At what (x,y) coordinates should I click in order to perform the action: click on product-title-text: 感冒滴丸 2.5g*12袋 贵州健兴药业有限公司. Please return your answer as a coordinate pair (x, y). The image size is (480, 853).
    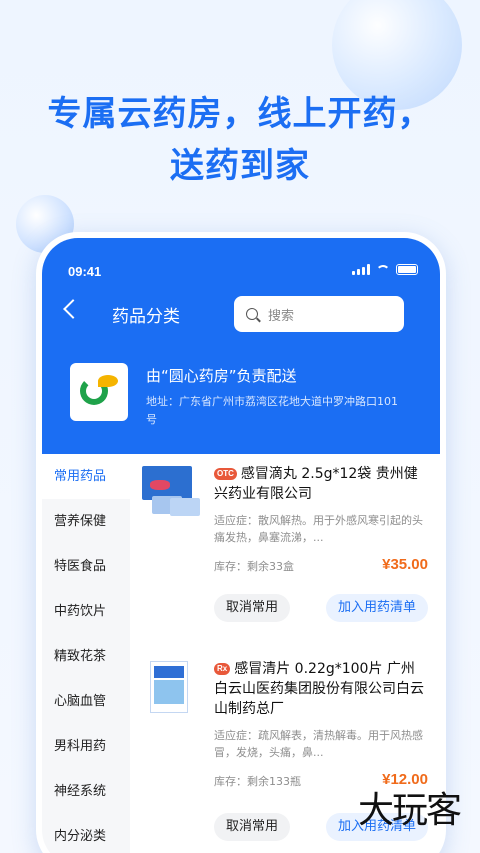
    Looking at the image, I should click on (316, 484).